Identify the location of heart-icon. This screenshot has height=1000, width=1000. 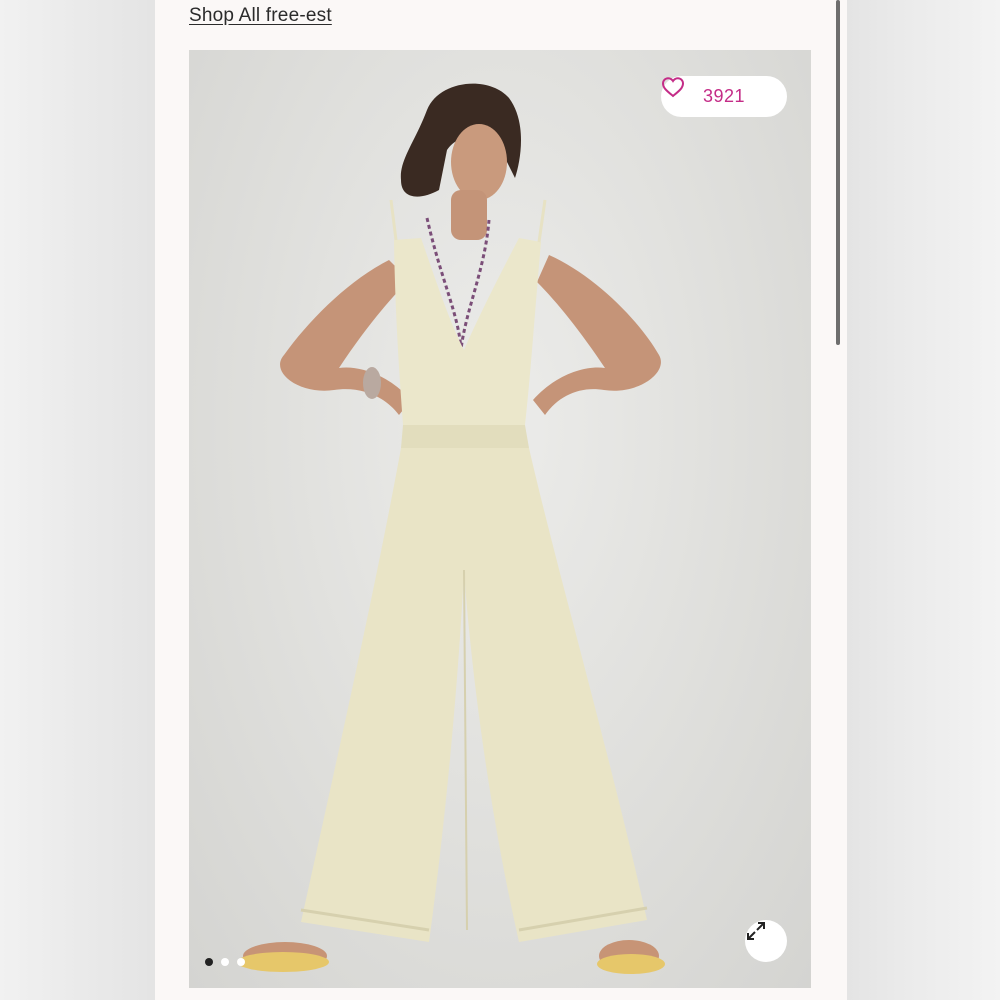
(673, 87).